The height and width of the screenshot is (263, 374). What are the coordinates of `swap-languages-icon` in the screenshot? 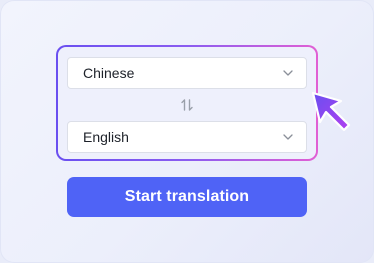 It's located at (187, 105).